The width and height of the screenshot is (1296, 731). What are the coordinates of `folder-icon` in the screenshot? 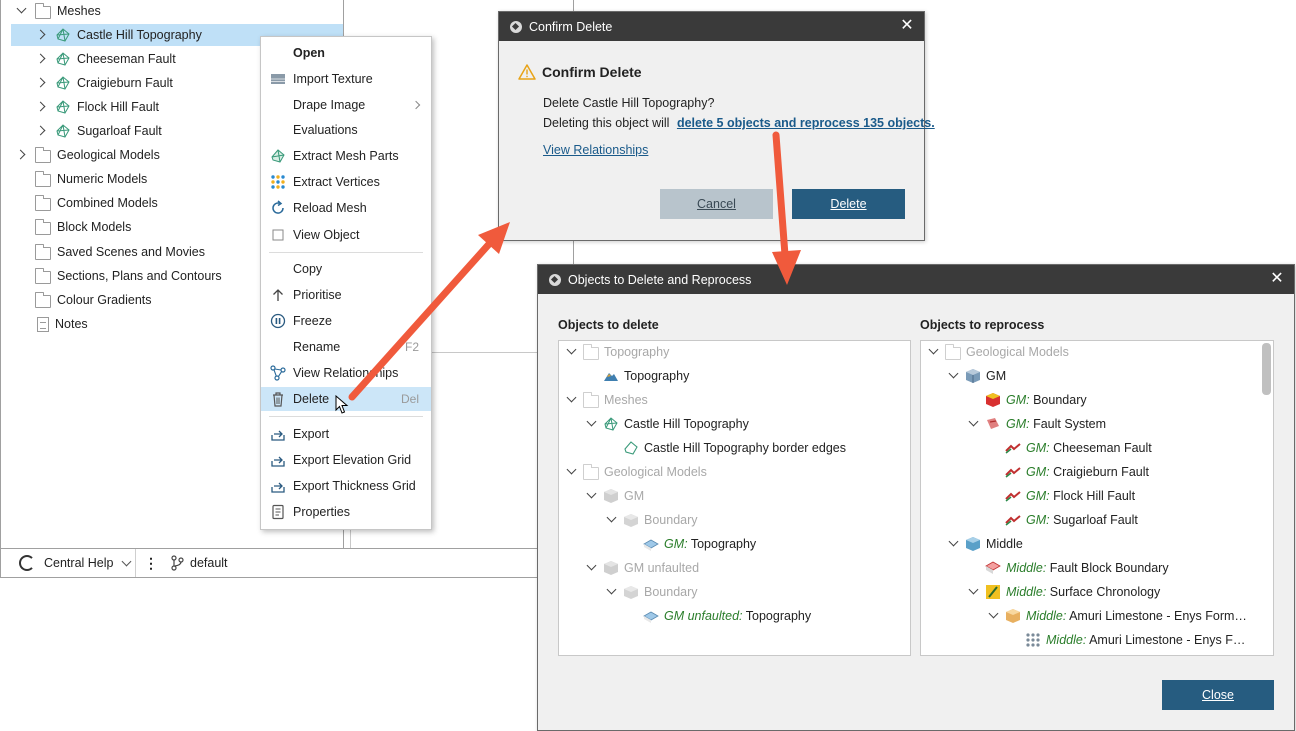 It's located at (43, 11).